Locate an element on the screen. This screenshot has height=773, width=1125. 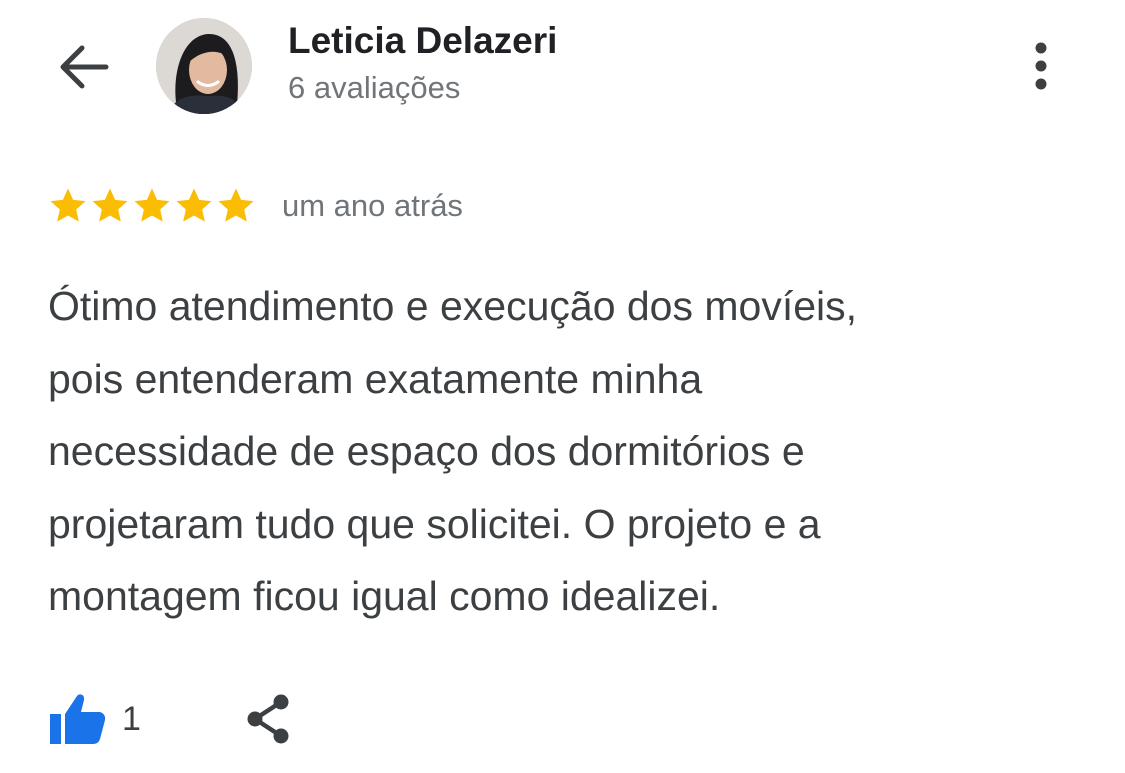
share-button is located at coordinates (268, 719).